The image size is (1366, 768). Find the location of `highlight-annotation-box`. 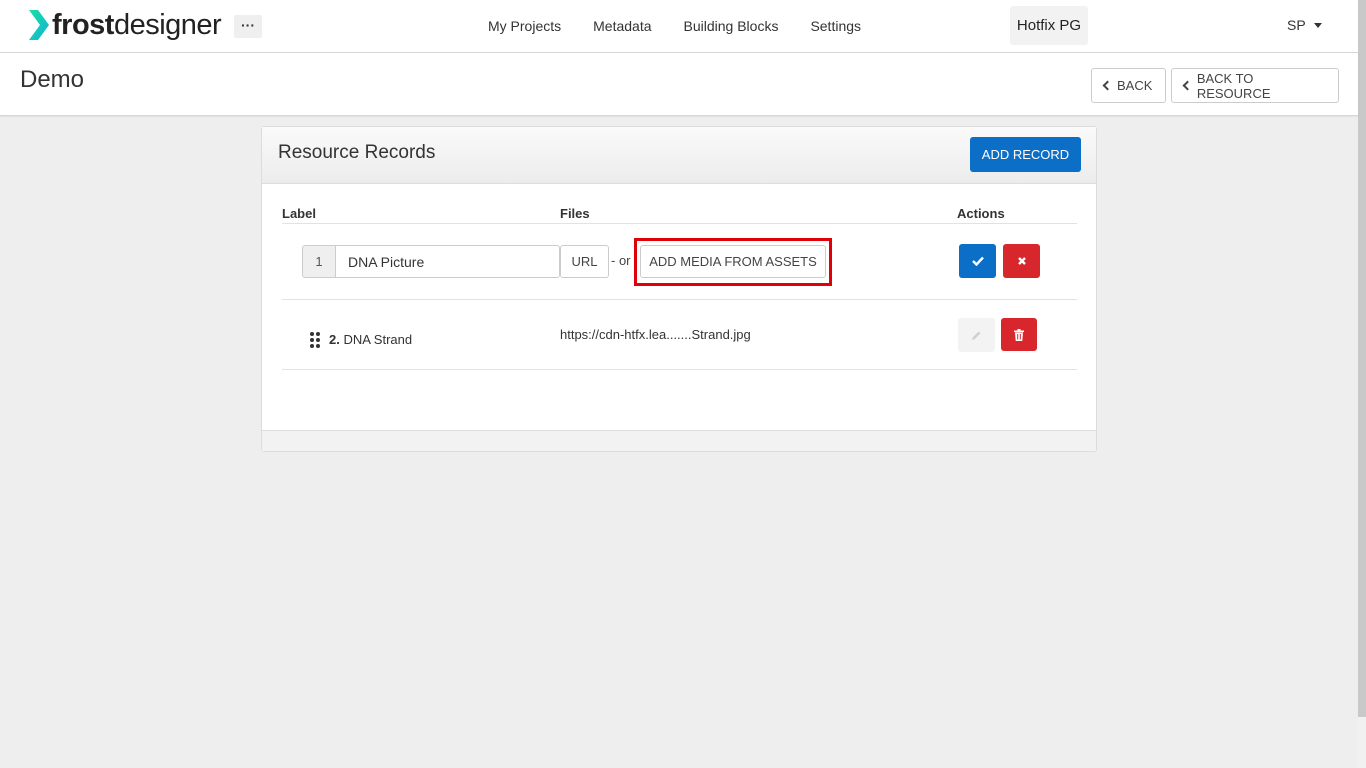

highlight-annotation-box is located at coordinates (733, 262).